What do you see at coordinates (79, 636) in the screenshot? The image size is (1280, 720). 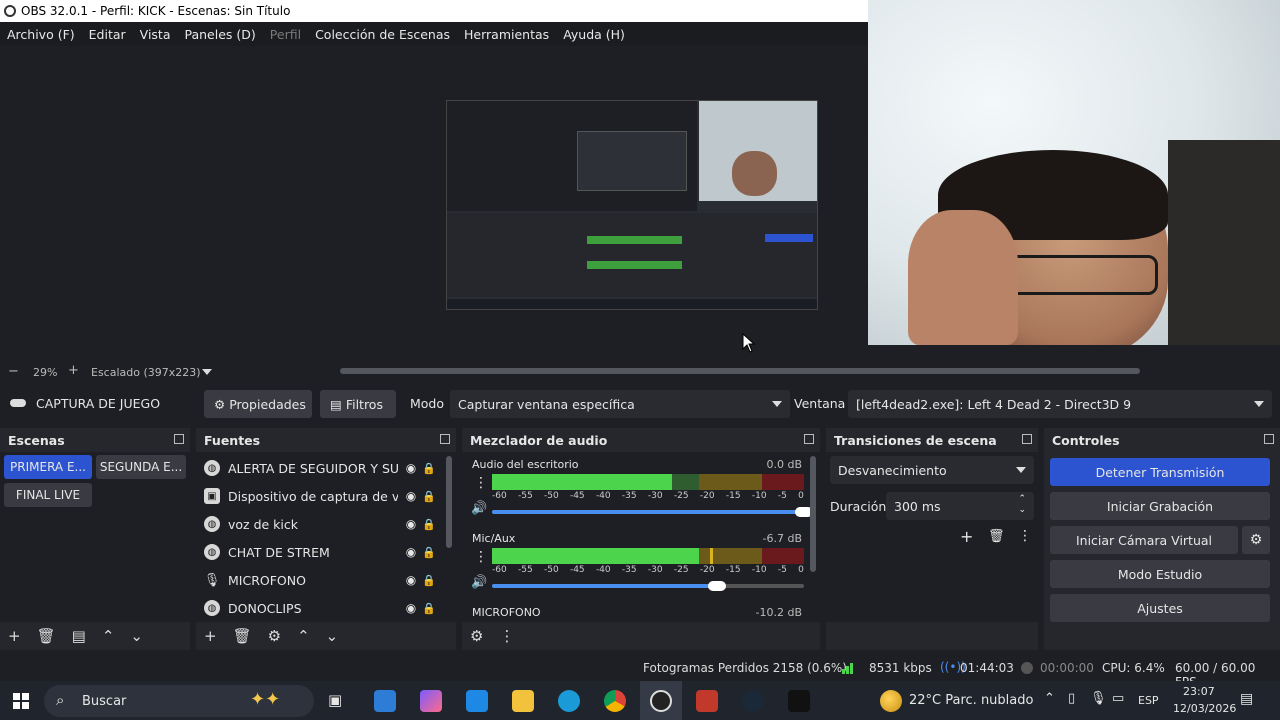 I see `scene-filters-icon: ▤` at bounding box center [79, 636].